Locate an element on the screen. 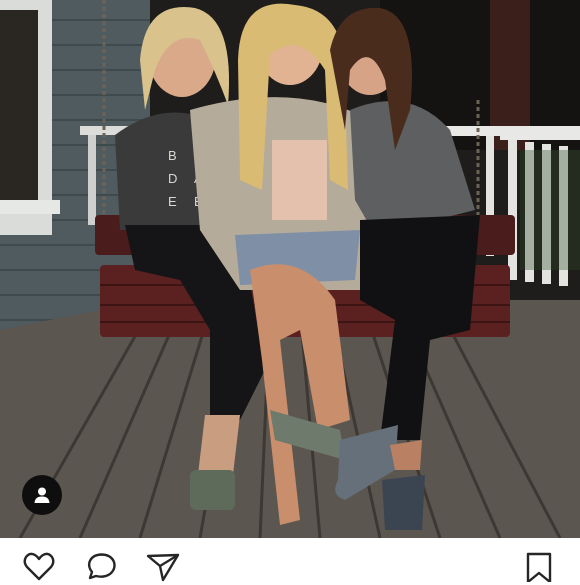  comment-button is located at coordinates (102, 567).